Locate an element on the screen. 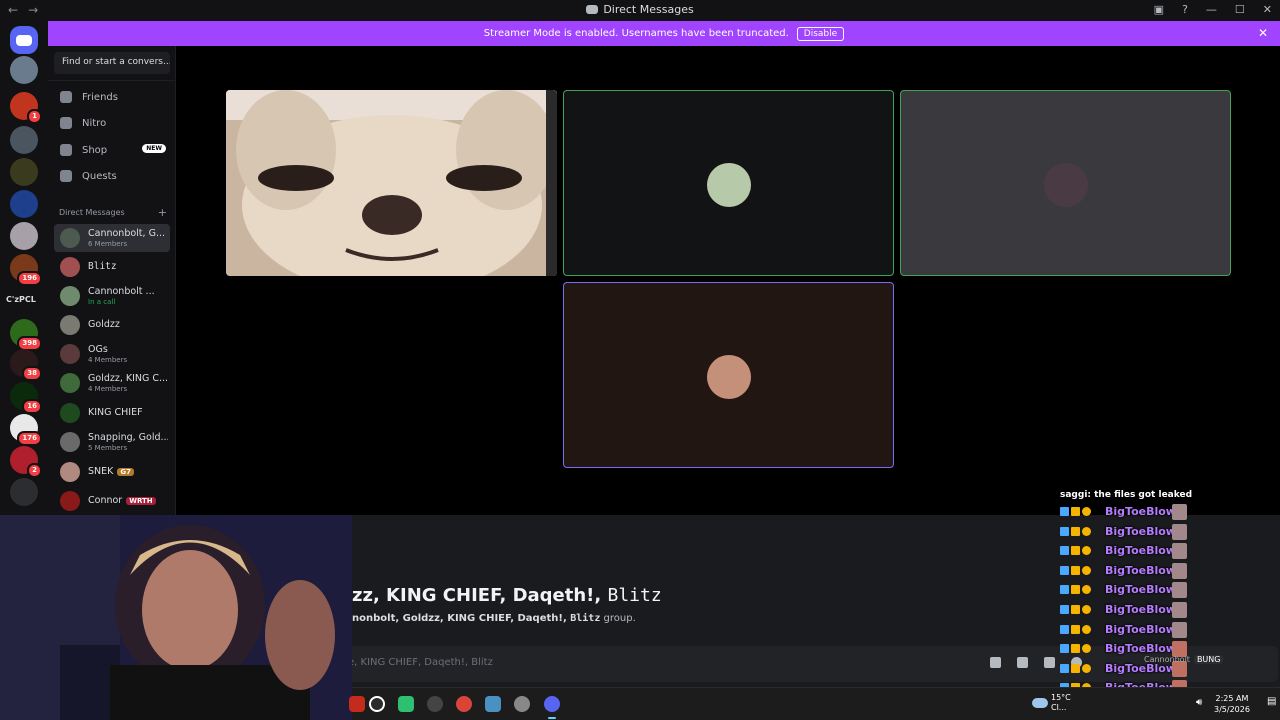  gif-icon is located at coordinates (1022, 662).